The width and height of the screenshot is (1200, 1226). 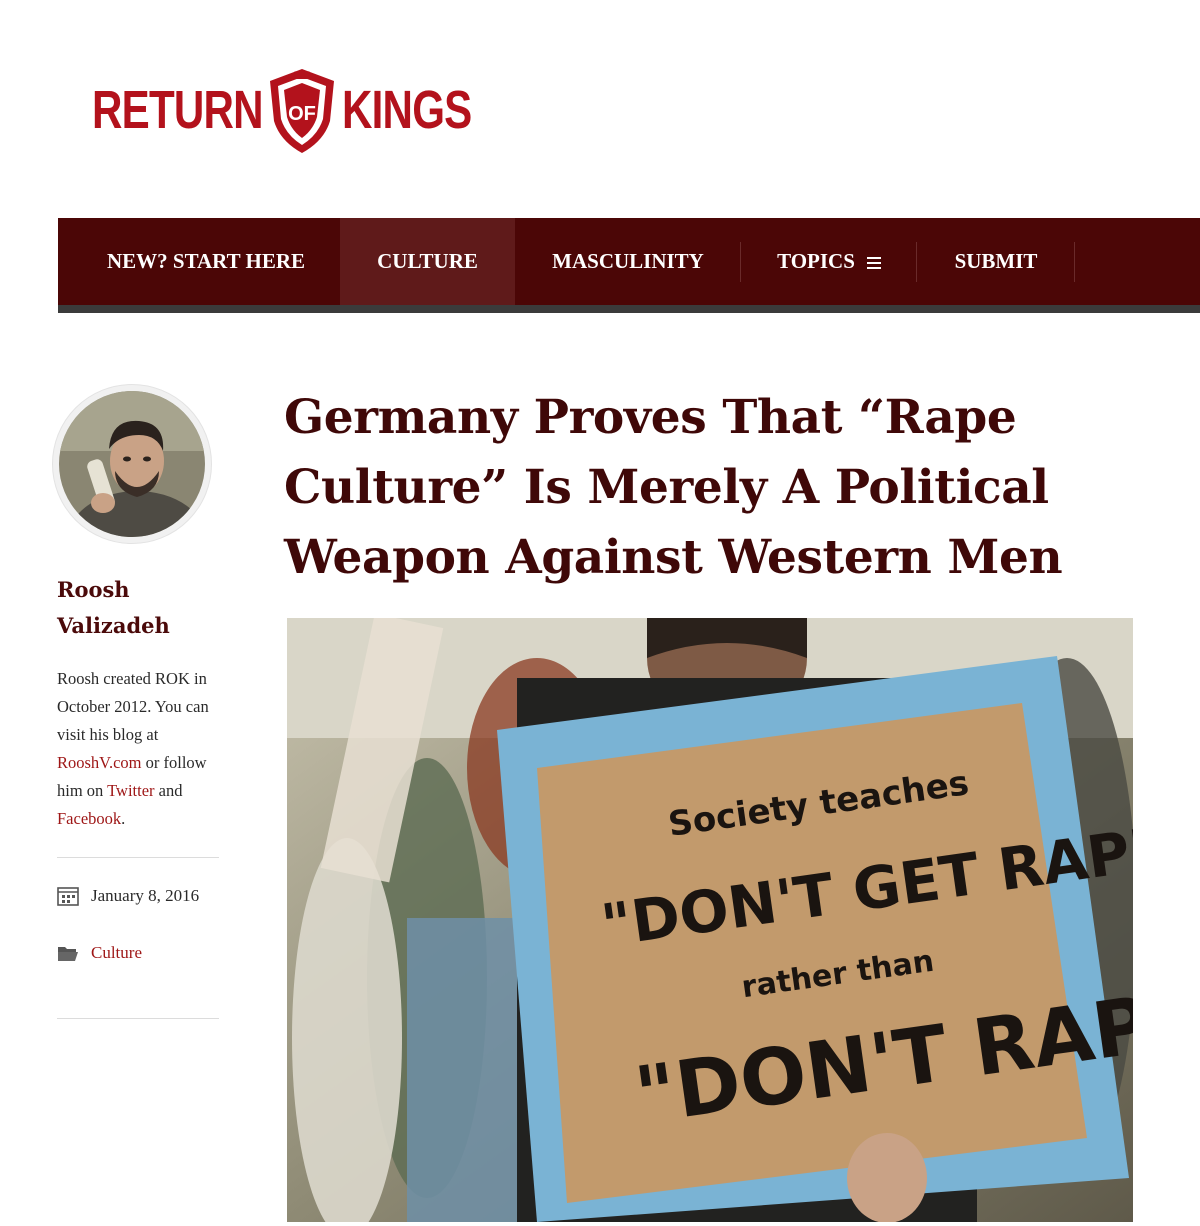 What do you see at coordinates (816, 261) in the screenshot?
I see `nav-item-label: TOPICS` at bounding box center [816, 261].